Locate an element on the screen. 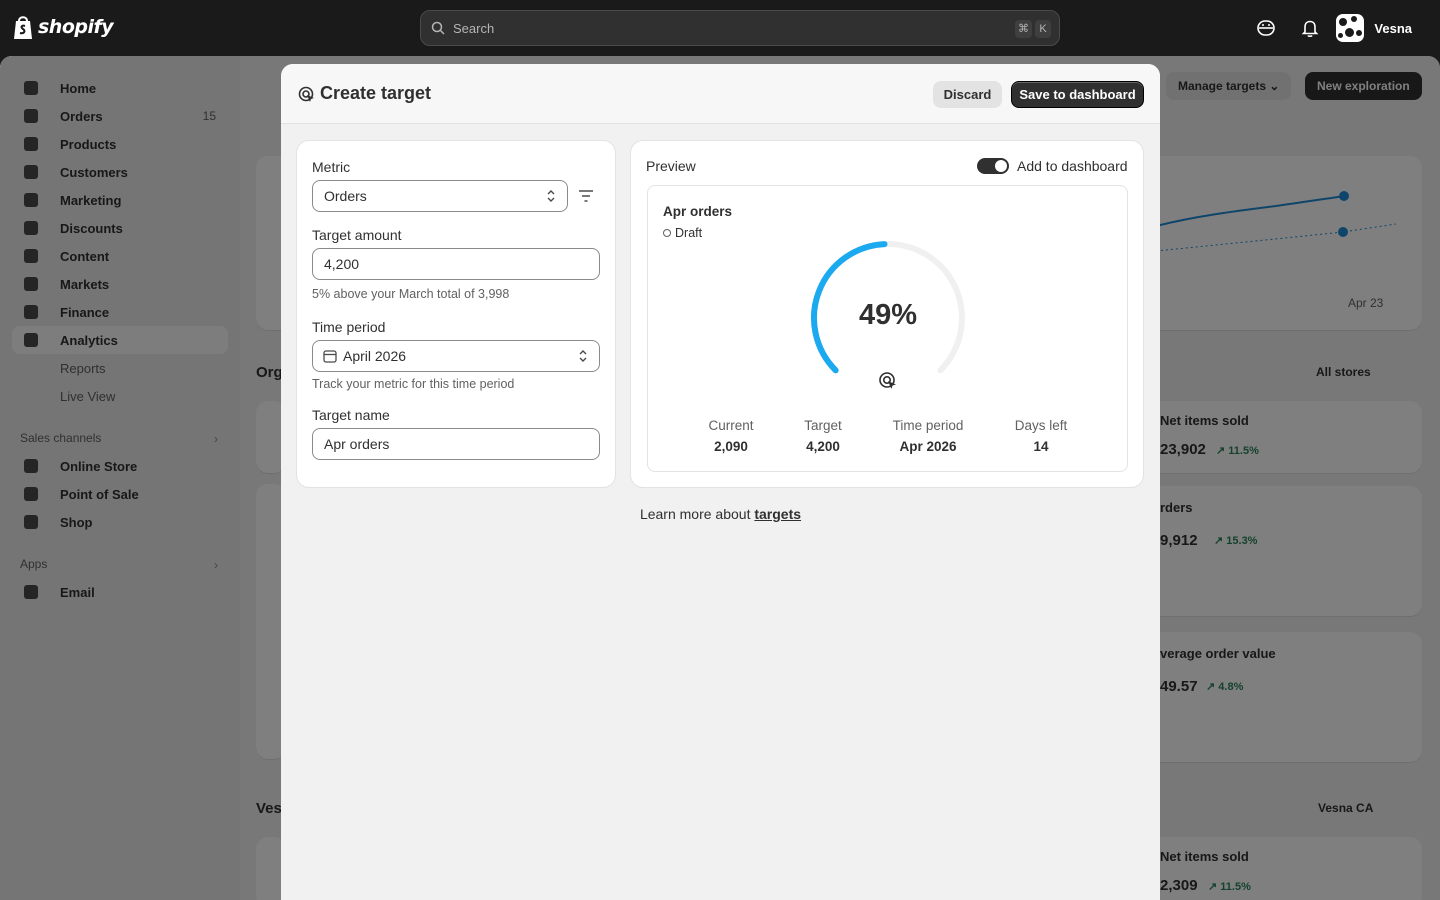 The width and height of the screenshot is (1440, 900). user-name: Vesna is located at coordinates (1393, 28).